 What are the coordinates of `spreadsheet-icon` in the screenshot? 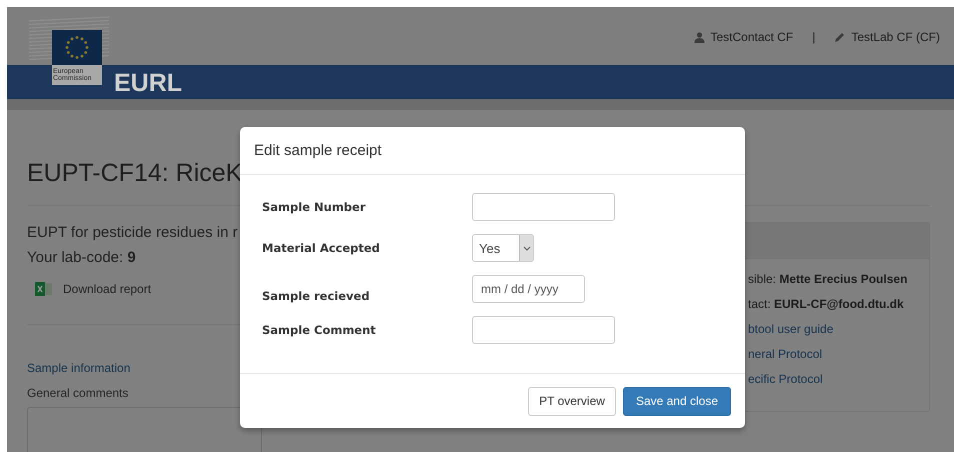 It's located at (44, 289).